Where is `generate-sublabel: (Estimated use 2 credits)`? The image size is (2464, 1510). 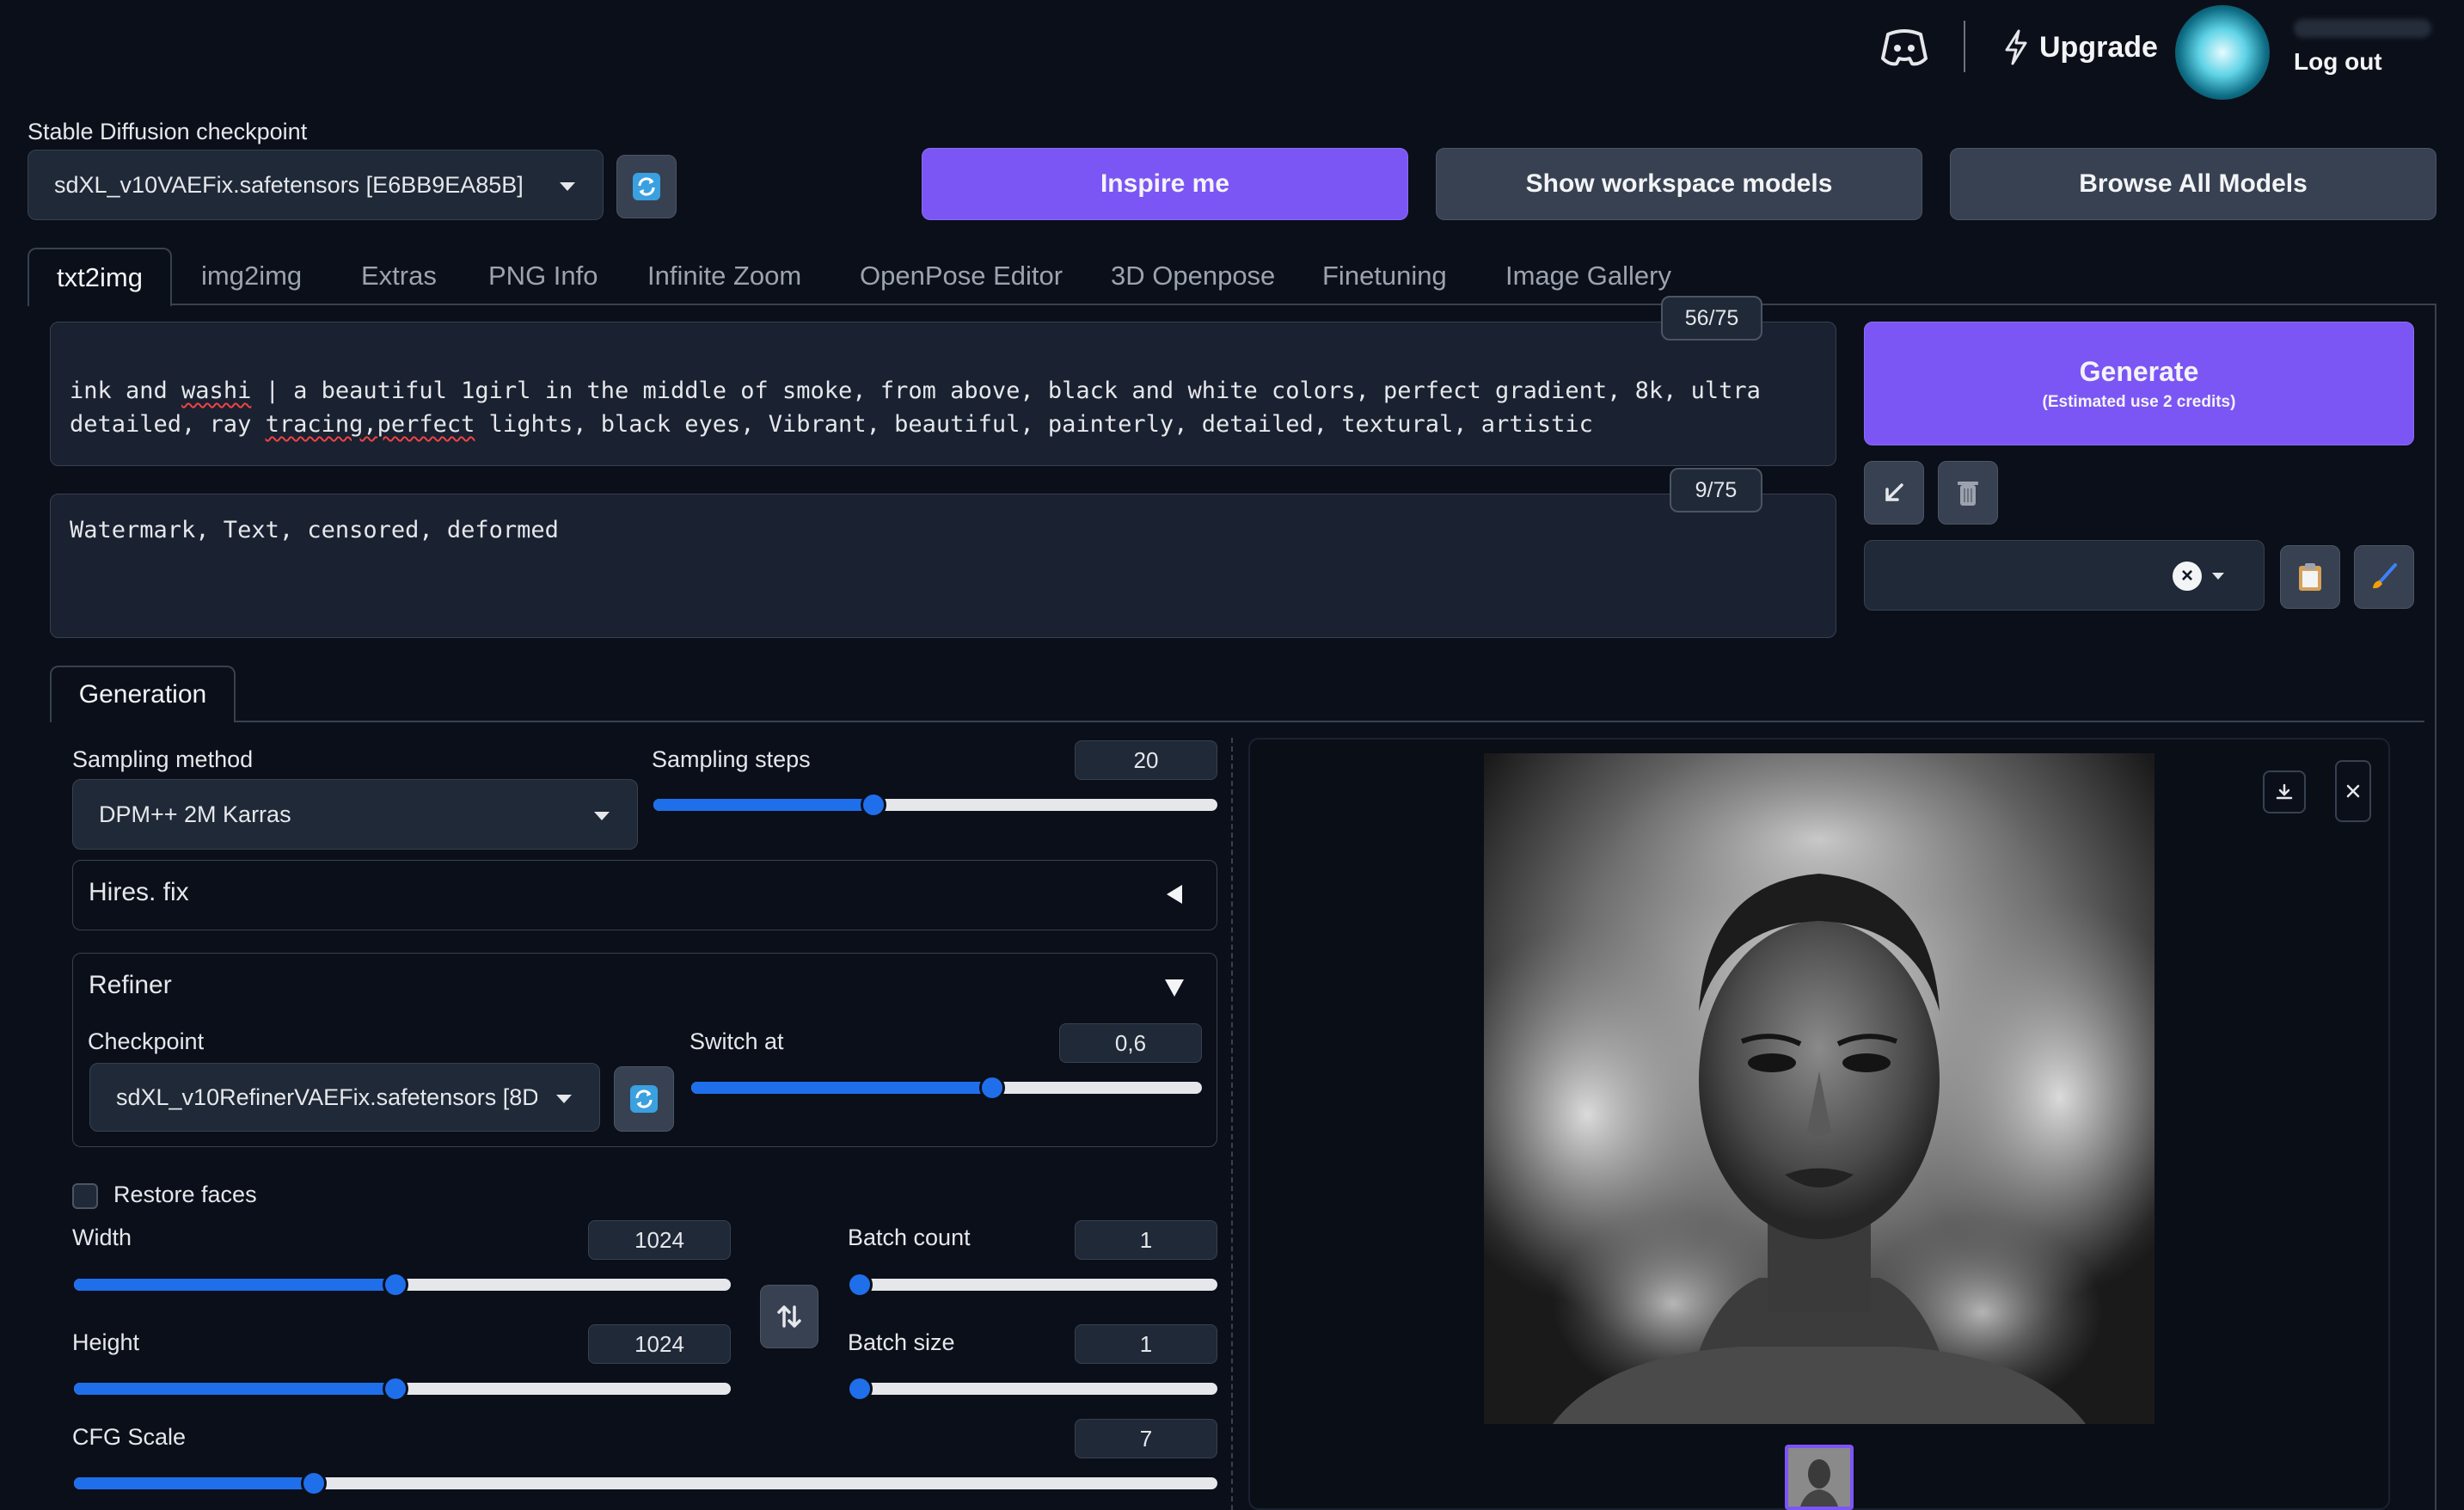 generate-sublabel: (Estimated use 2 credits) is located at coordinates (2139, 402).